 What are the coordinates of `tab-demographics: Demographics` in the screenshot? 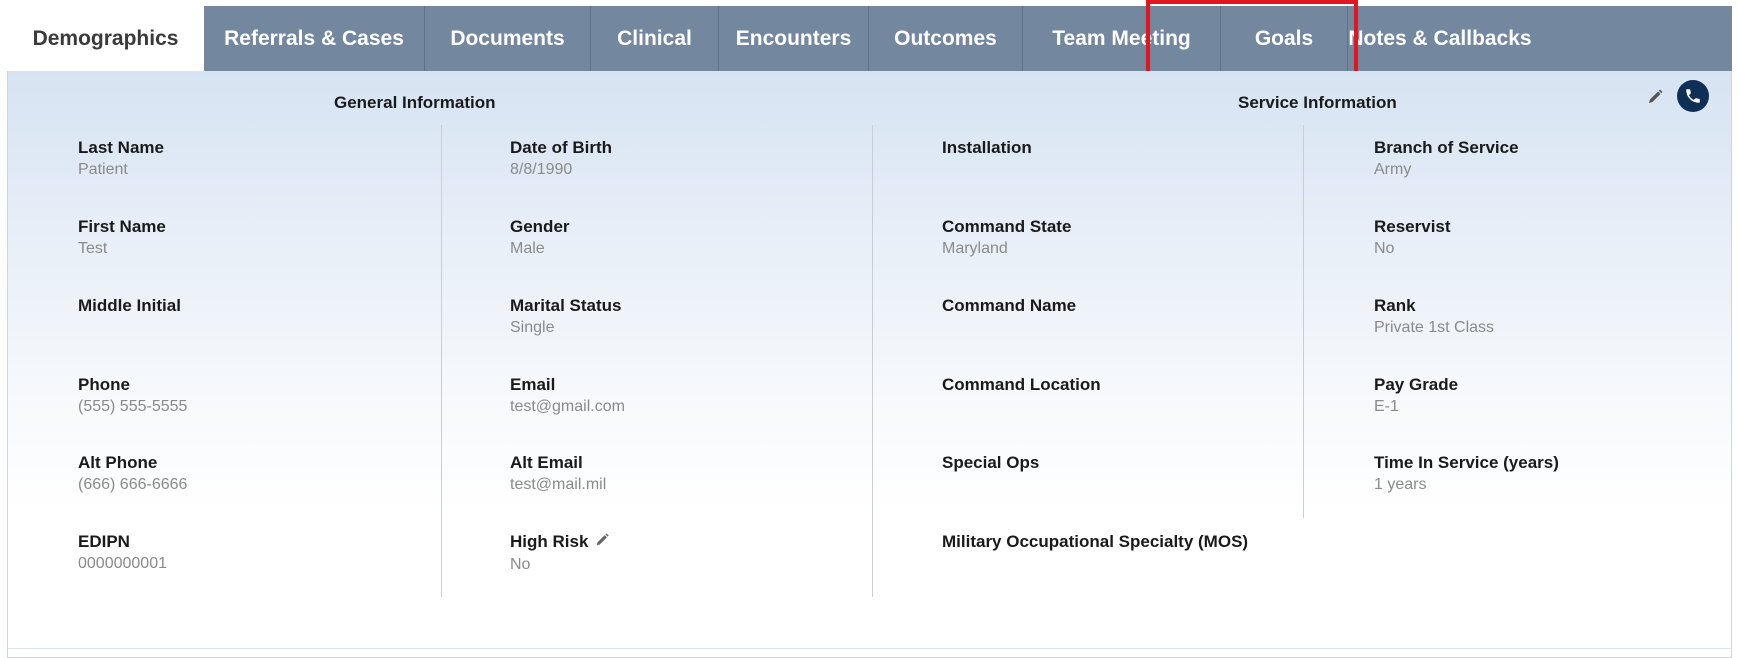 It's located at (105, 38).